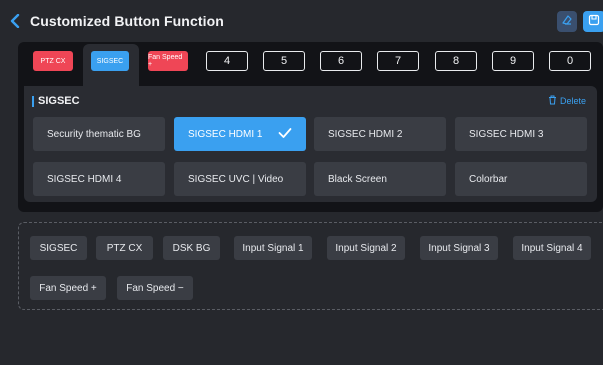 This screenshot has width=603, height=365. I want to click on chip-ptz-cx: PTZ CX, so click(124, 248).